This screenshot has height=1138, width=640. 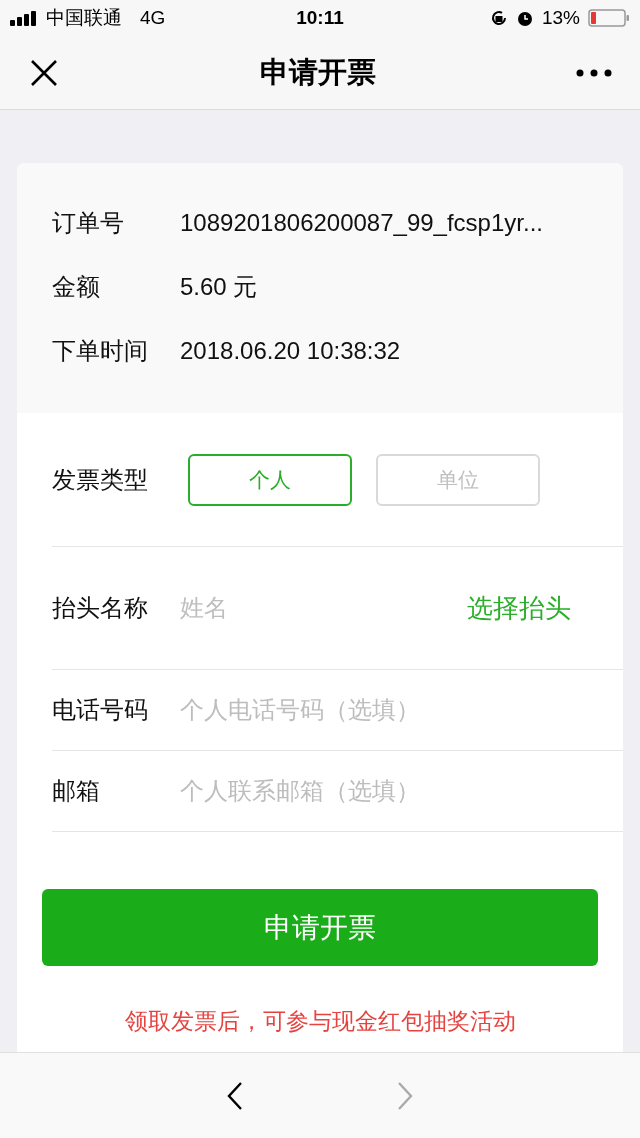 I want to click on field-label: 邮箱, so click(x=76, y=791).